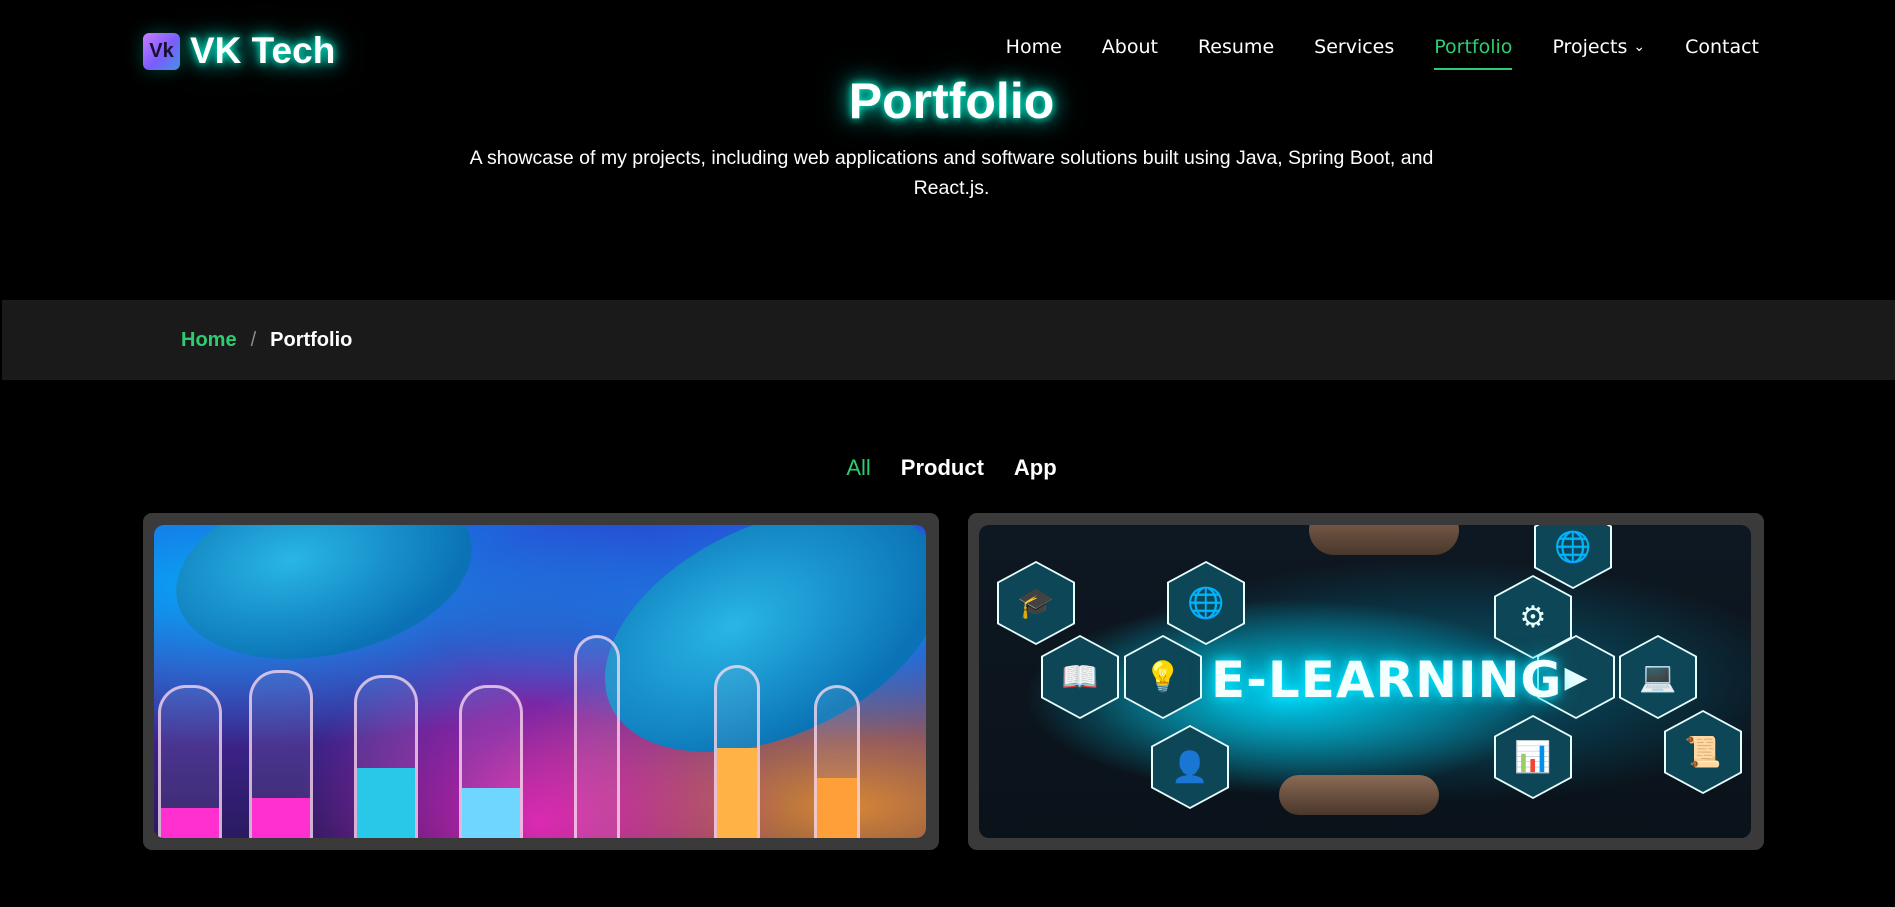  What do you see at coordinates (858, 468) in the screenshot?
I see `filter-all: All` at bounding box center [858, 468].